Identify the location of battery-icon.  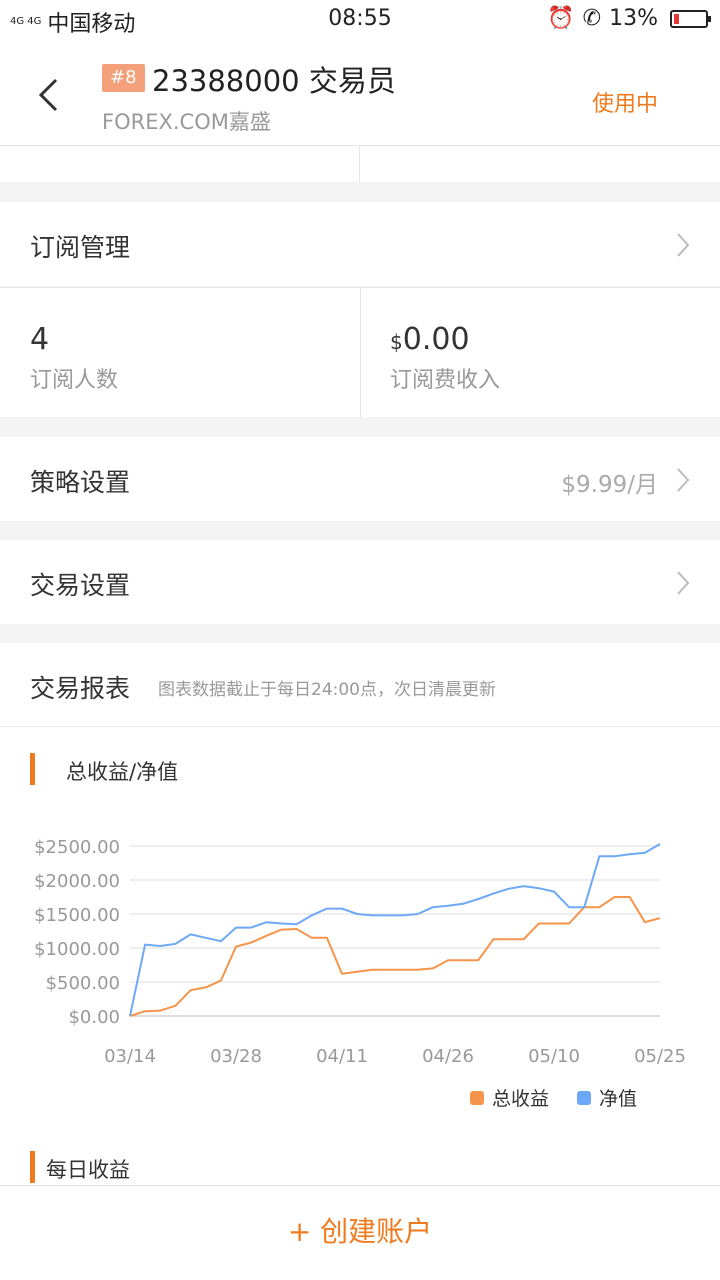
(690, 18).